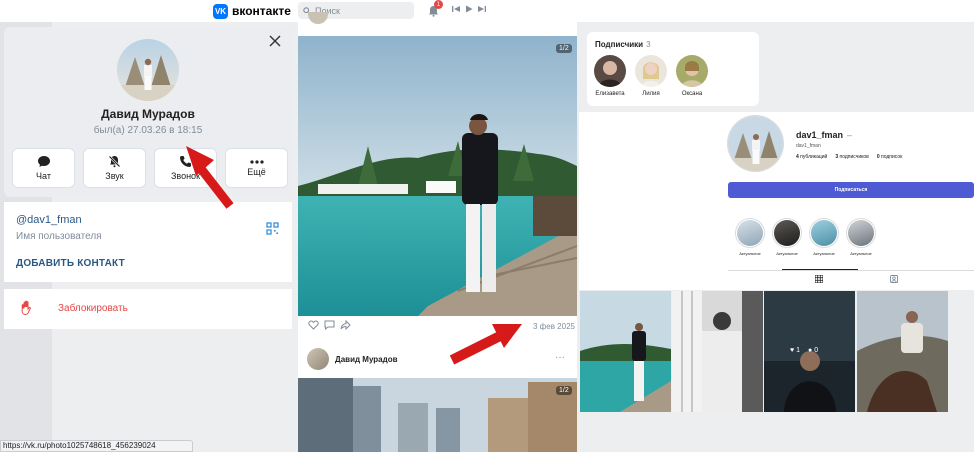 The image size is (974, 452). What do you see at coordinates (878, 157) in the screenshot?
I see `following-count: 0` at bounding box center [878, 157].